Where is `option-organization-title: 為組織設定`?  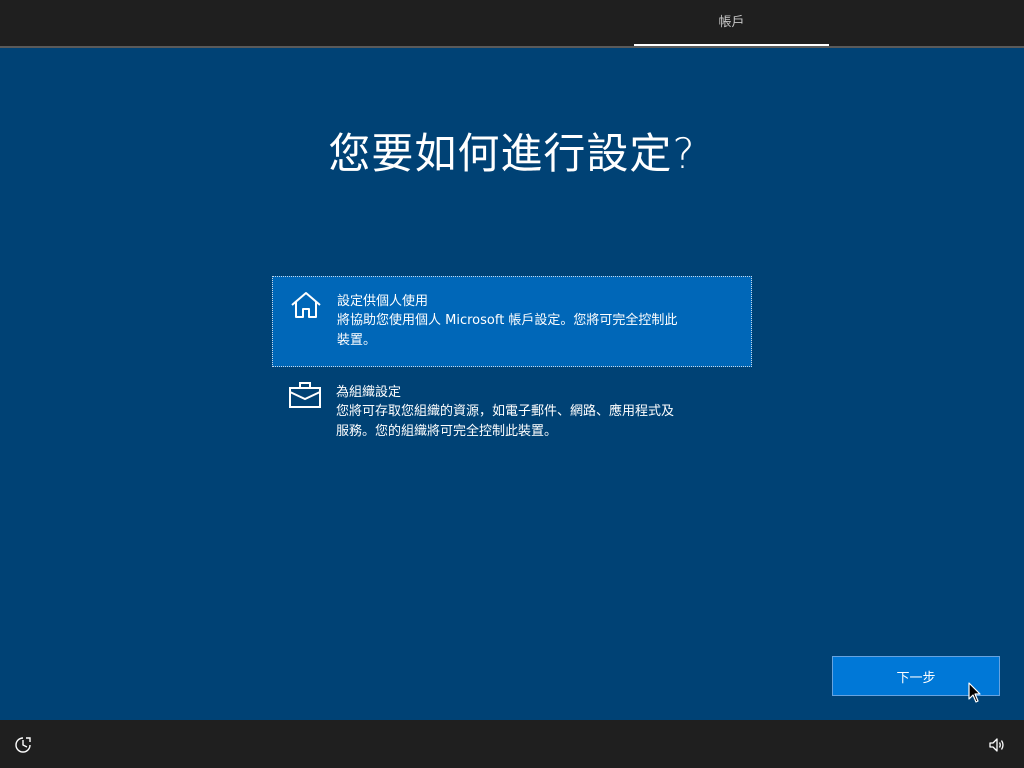
option-organization-title: 為組織設定 is located at coordinates (369, 392).